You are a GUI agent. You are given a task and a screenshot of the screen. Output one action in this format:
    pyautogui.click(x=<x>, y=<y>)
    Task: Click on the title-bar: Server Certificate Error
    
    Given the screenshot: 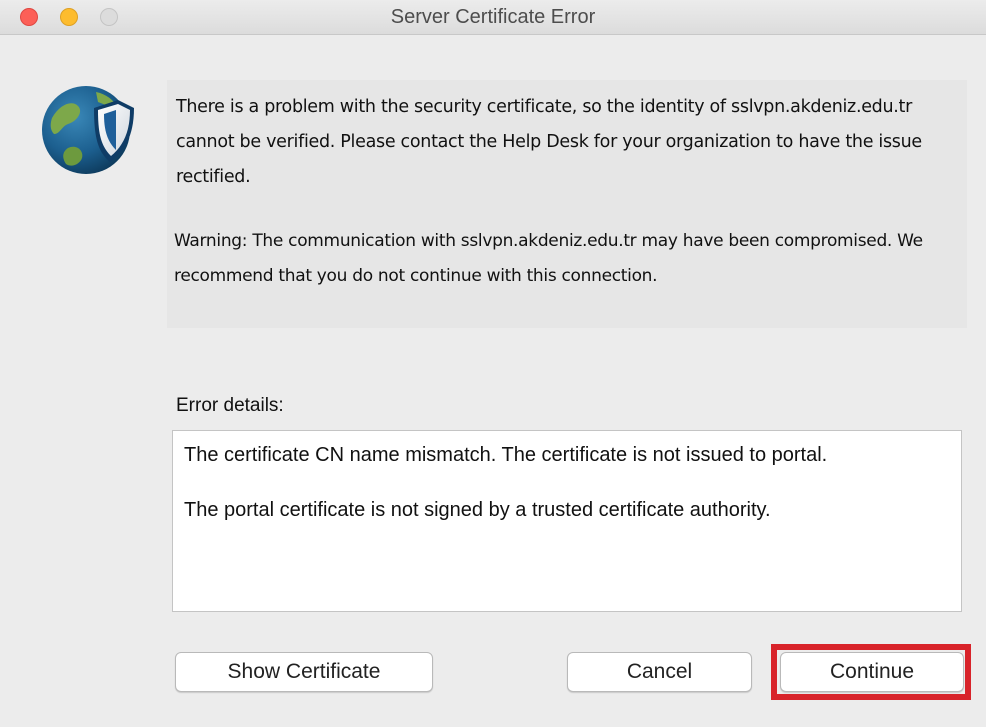 What is the action you would take?
    pyautogui.click(x=493, y=17)
    